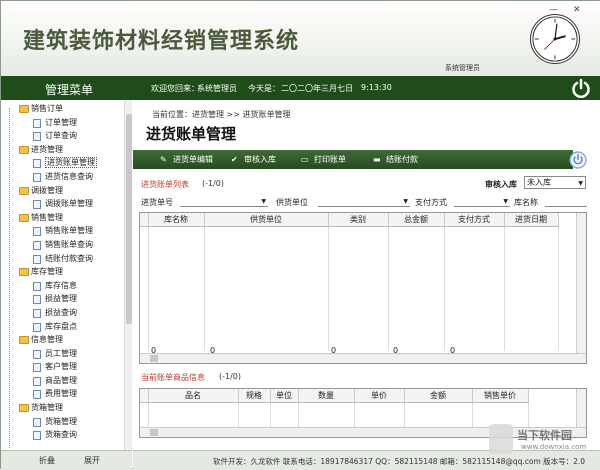  I want to click on sidebar-category: 调拨管理, so click(66, 191).